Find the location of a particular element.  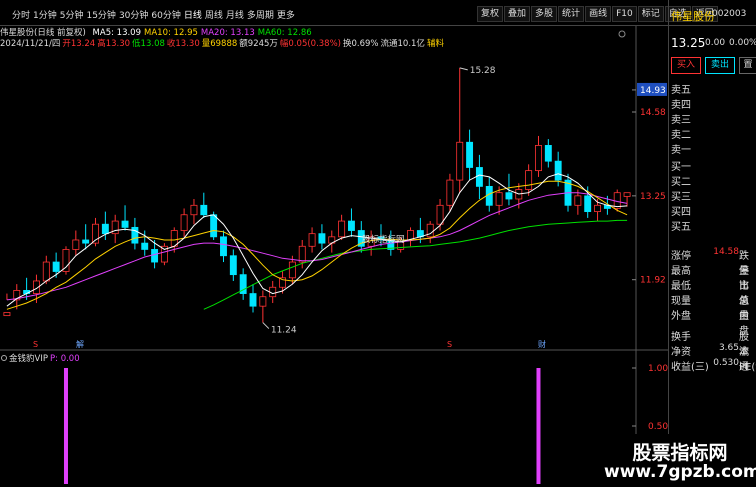

settings-icon is located at coordinates (622, 34).